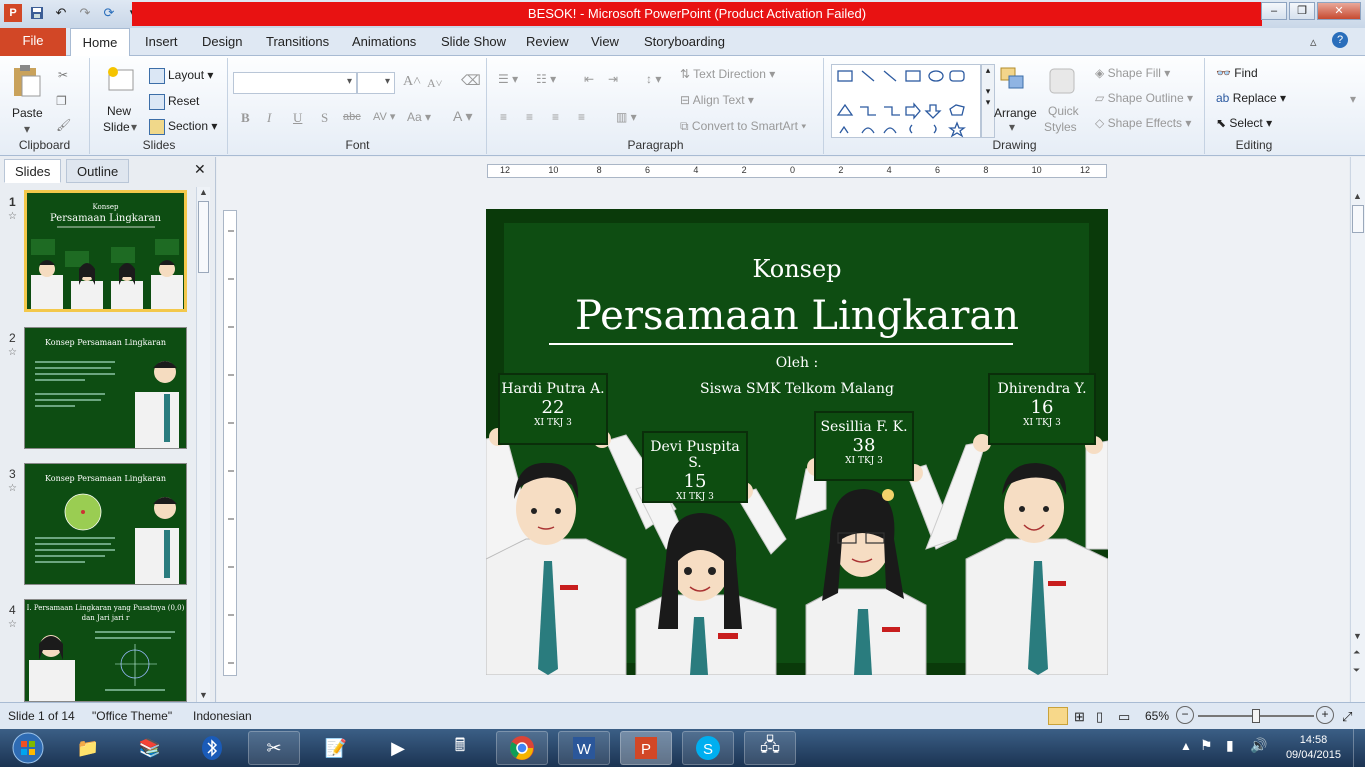  What do you see at coordinates (174, 102) in the screenshot?
I see `reset-button: Reset` at bounding box center [174, 102].